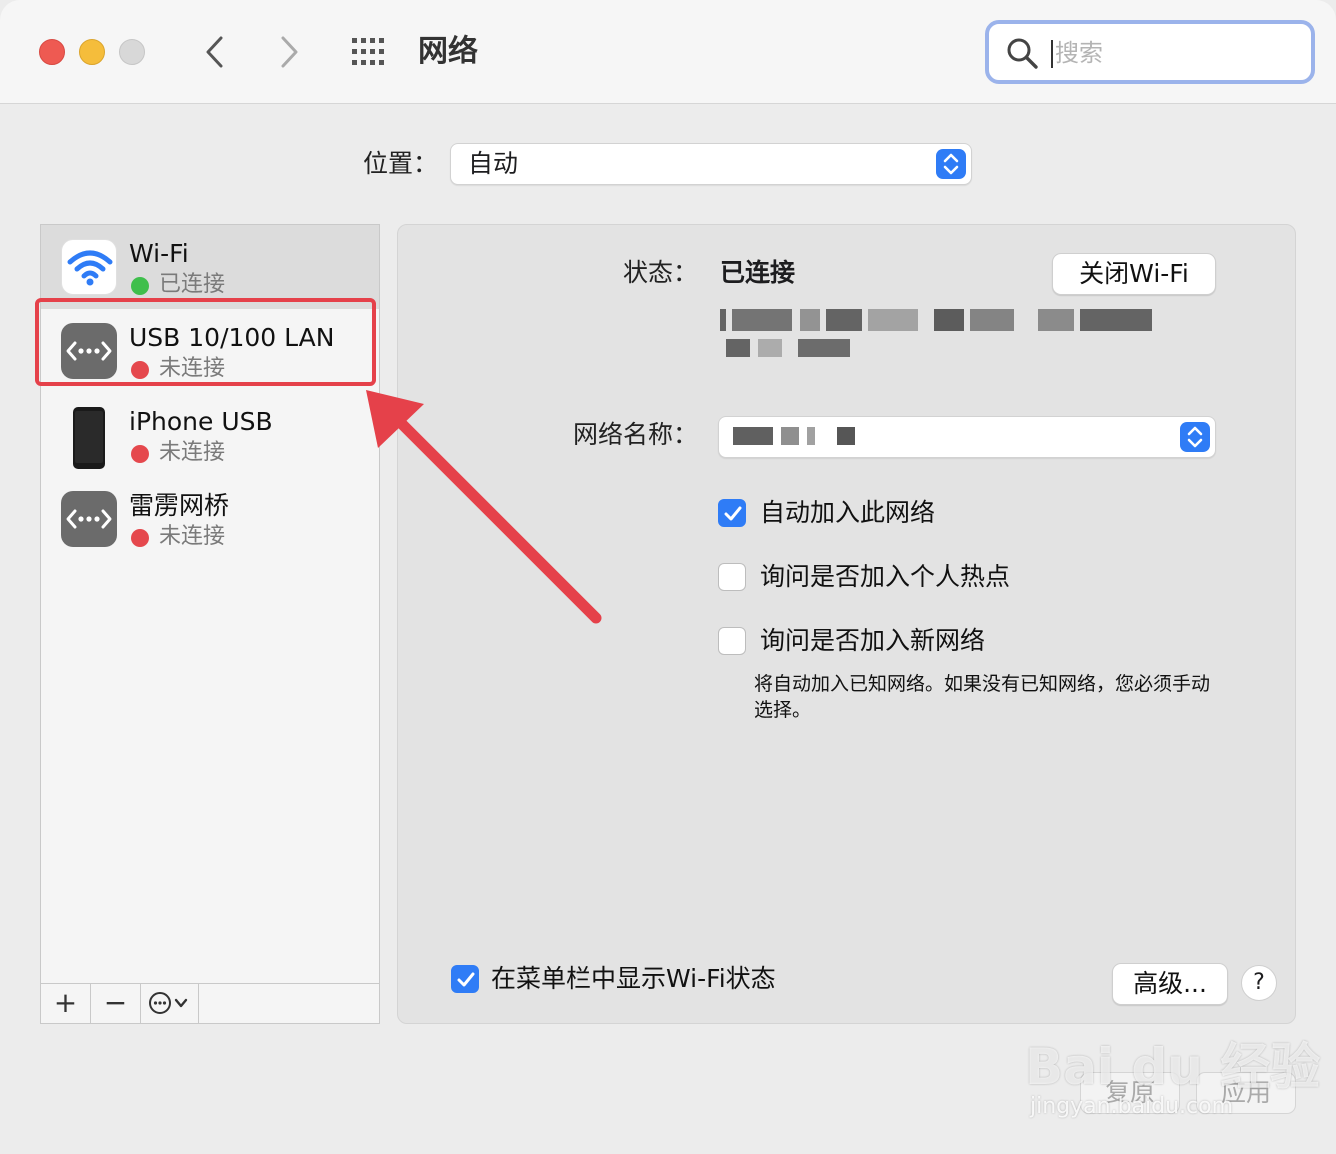 This screenshot has width=1336, height=1154. Describe the element at coordinates (493, 163) in the screenshot. I see `location-value: 自动` at that location.